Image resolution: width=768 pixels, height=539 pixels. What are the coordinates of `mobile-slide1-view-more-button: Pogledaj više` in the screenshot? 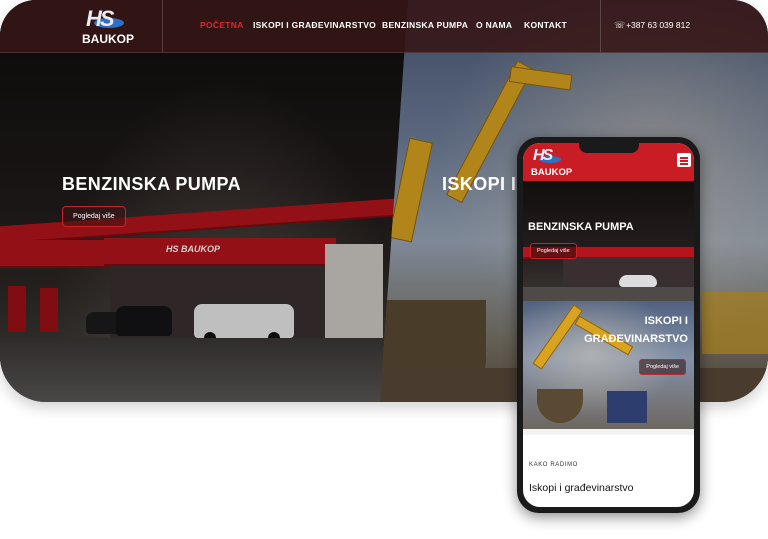 It's located at (553, 251).